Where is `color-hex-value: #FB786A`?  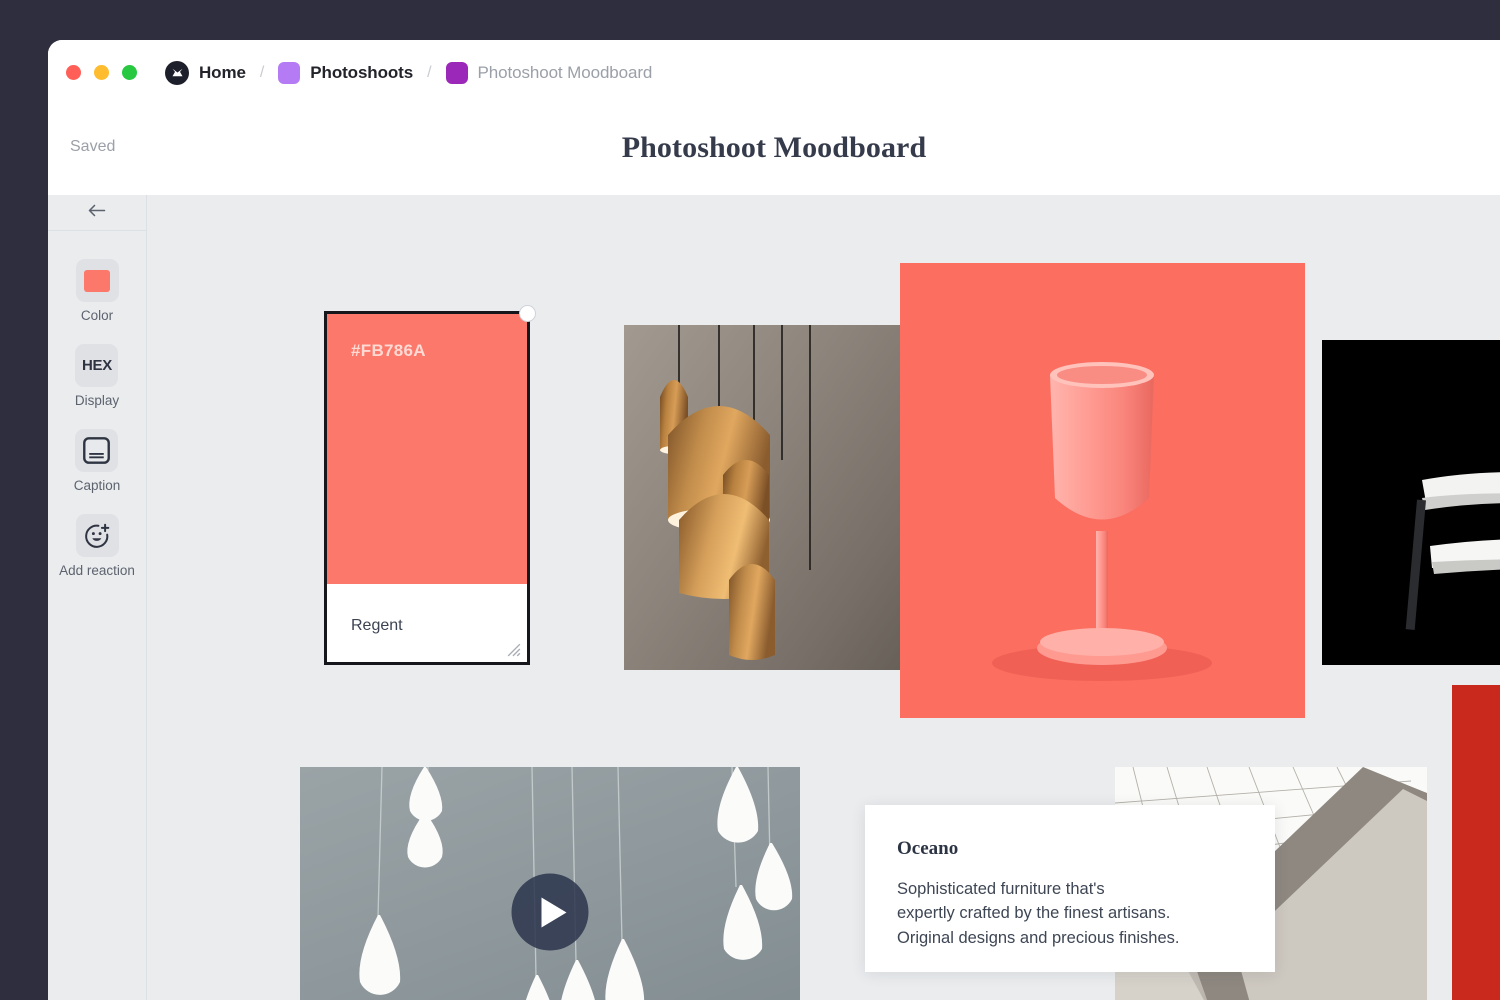
color-hex-value: #FB786A is located at coordinates (388, 350).